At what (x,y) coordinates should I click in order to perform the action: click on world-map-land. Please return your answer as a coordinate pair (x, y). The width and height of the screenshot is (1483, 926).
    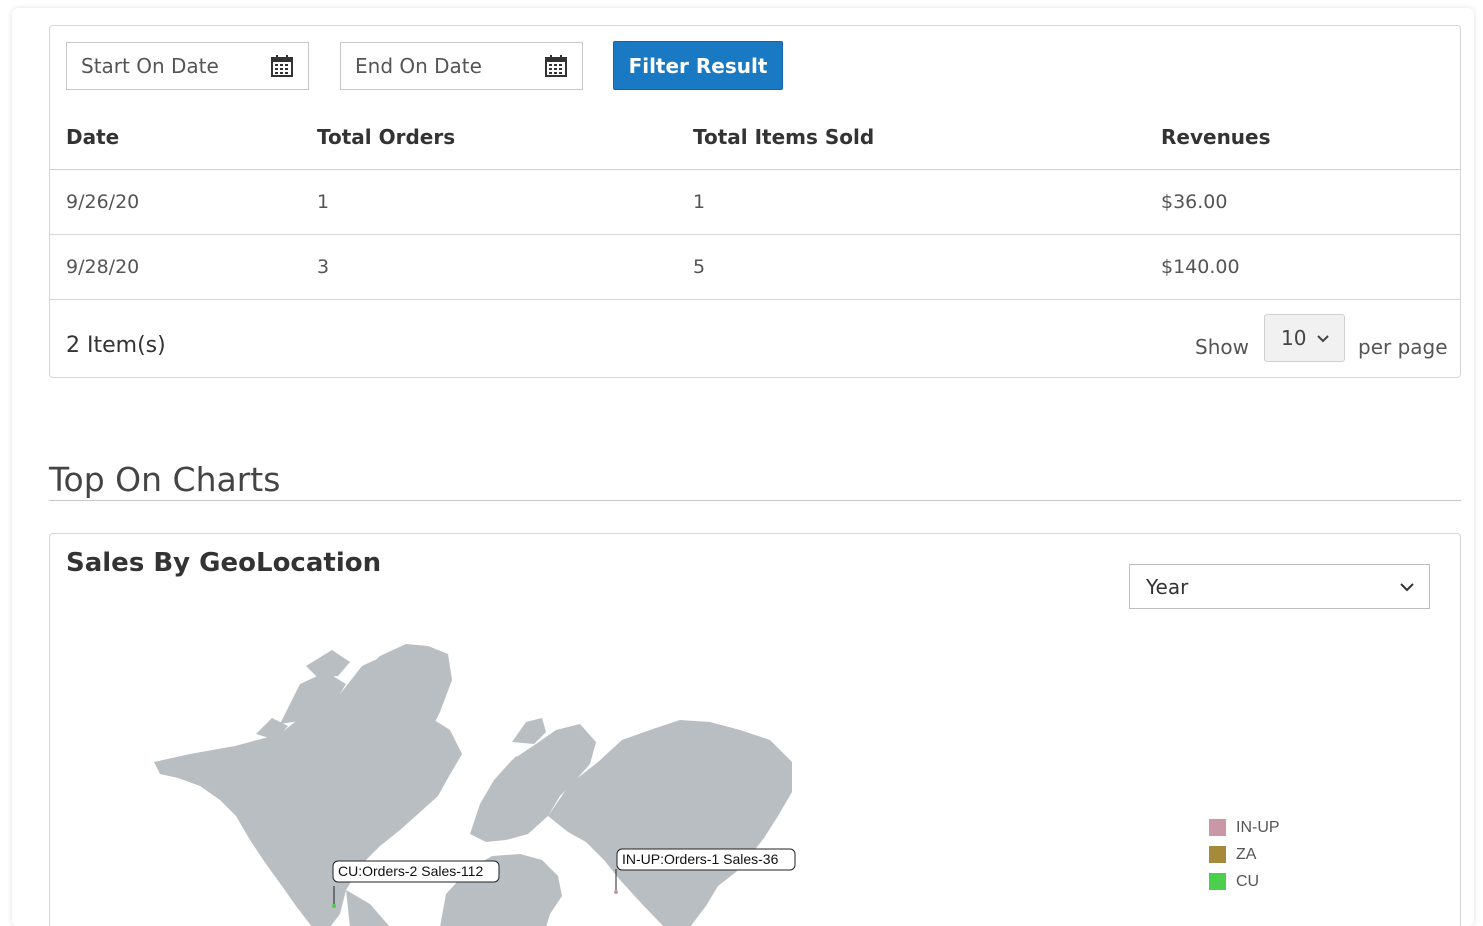
    Looking at the image, I should click on (473, 785).